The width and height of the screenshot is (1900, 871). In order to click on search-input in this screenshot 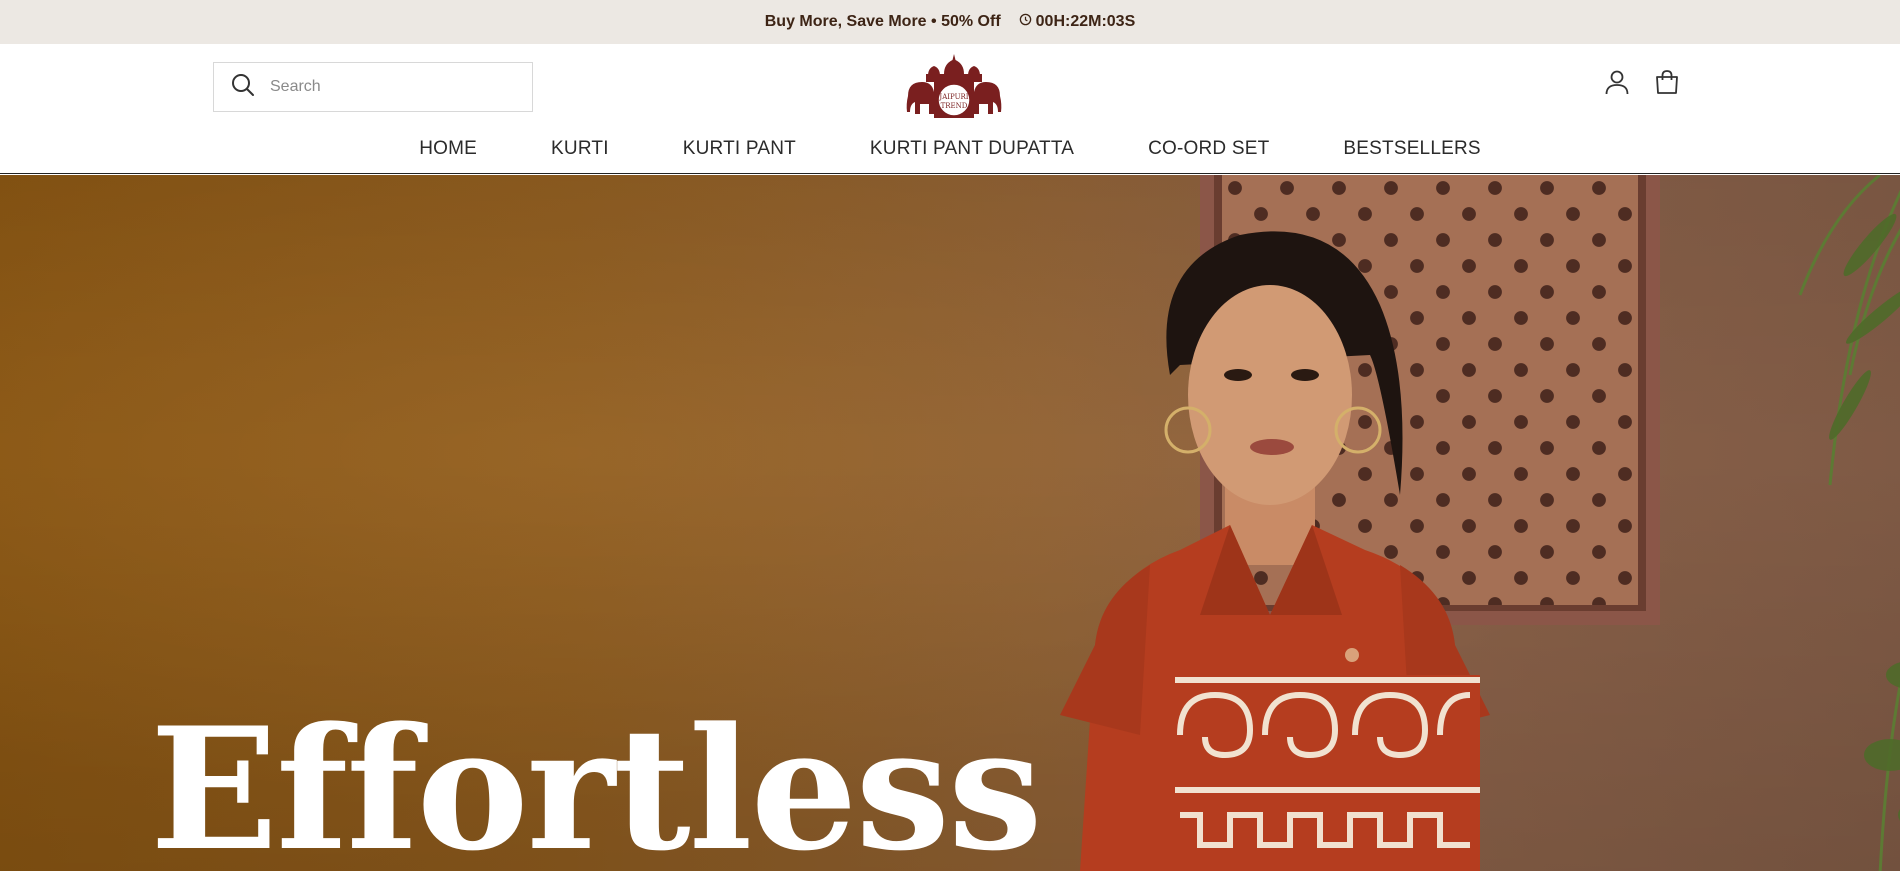, I will do `click(390, 87)`.